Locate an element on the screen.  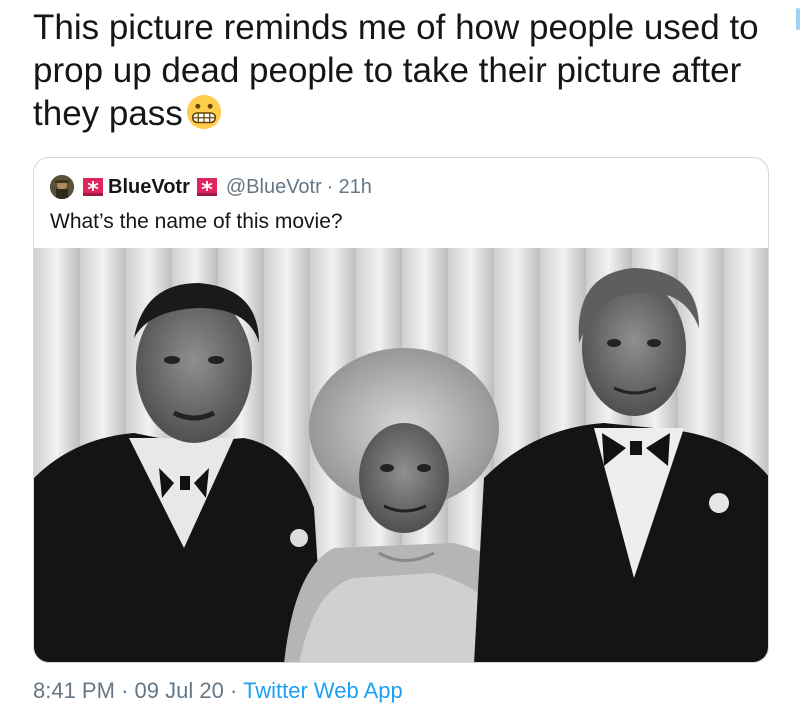
quoted-tweet-header: BlueVotr @BlueVotr · 21h is located at coordinates (211, 187).